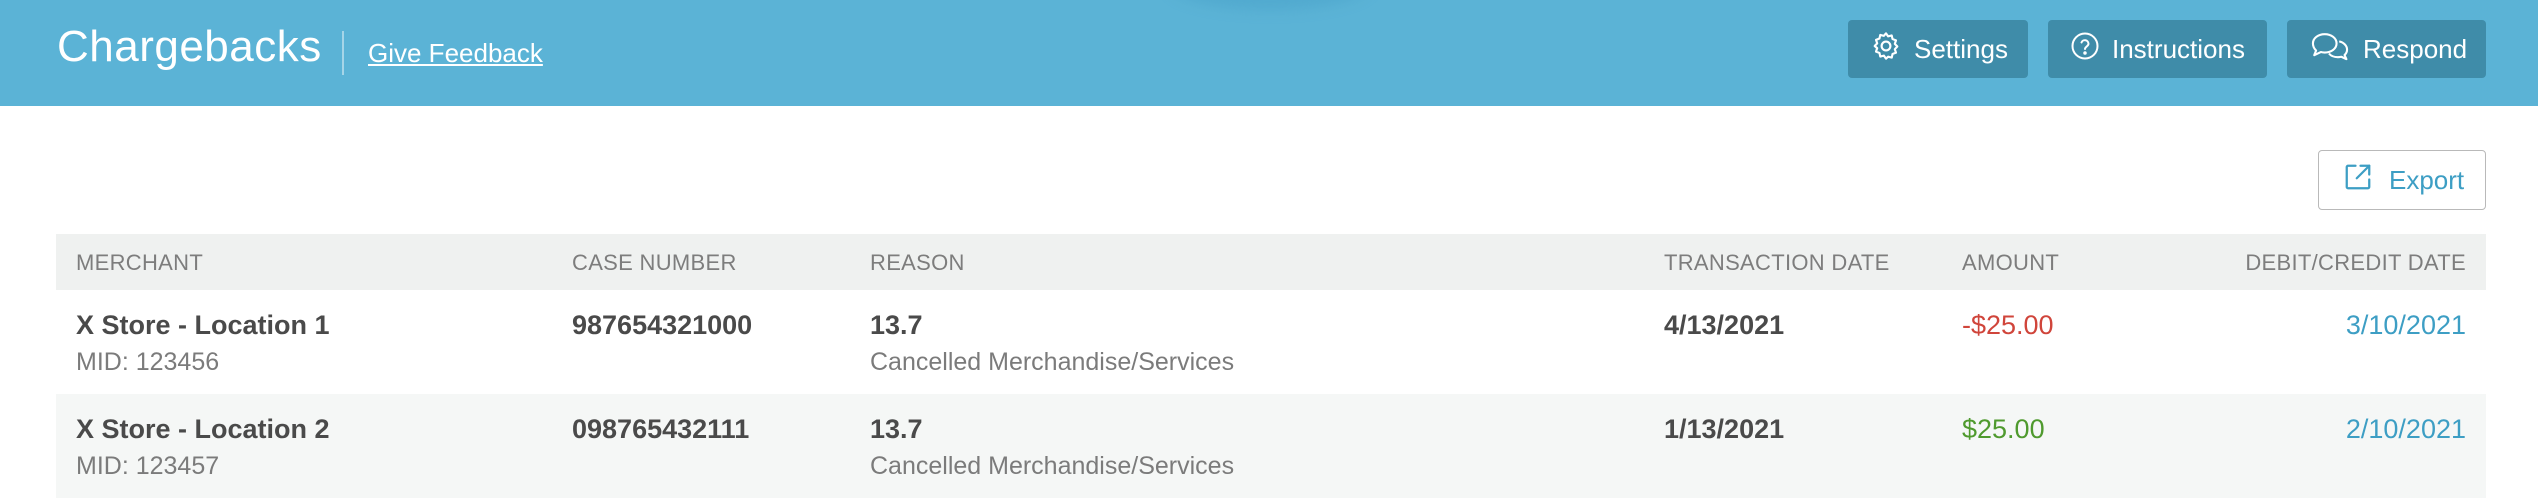 The image size is (2538, 502). I want to click on case-number: 098765432111, so click(661, 429).